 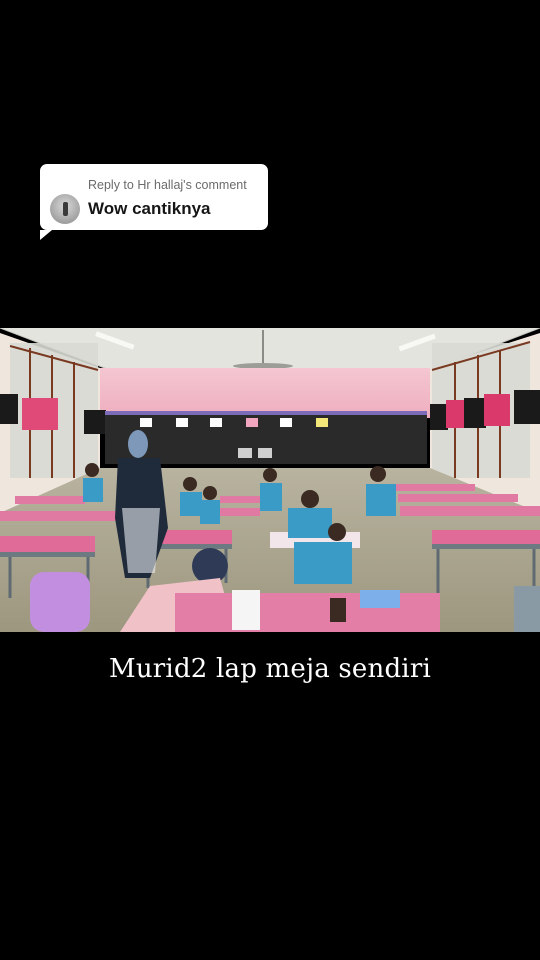 What do you see at coordinates (65, 209) in the screenshot?
I see `commenter-avatar-icon` at bounding box center [65, 209].